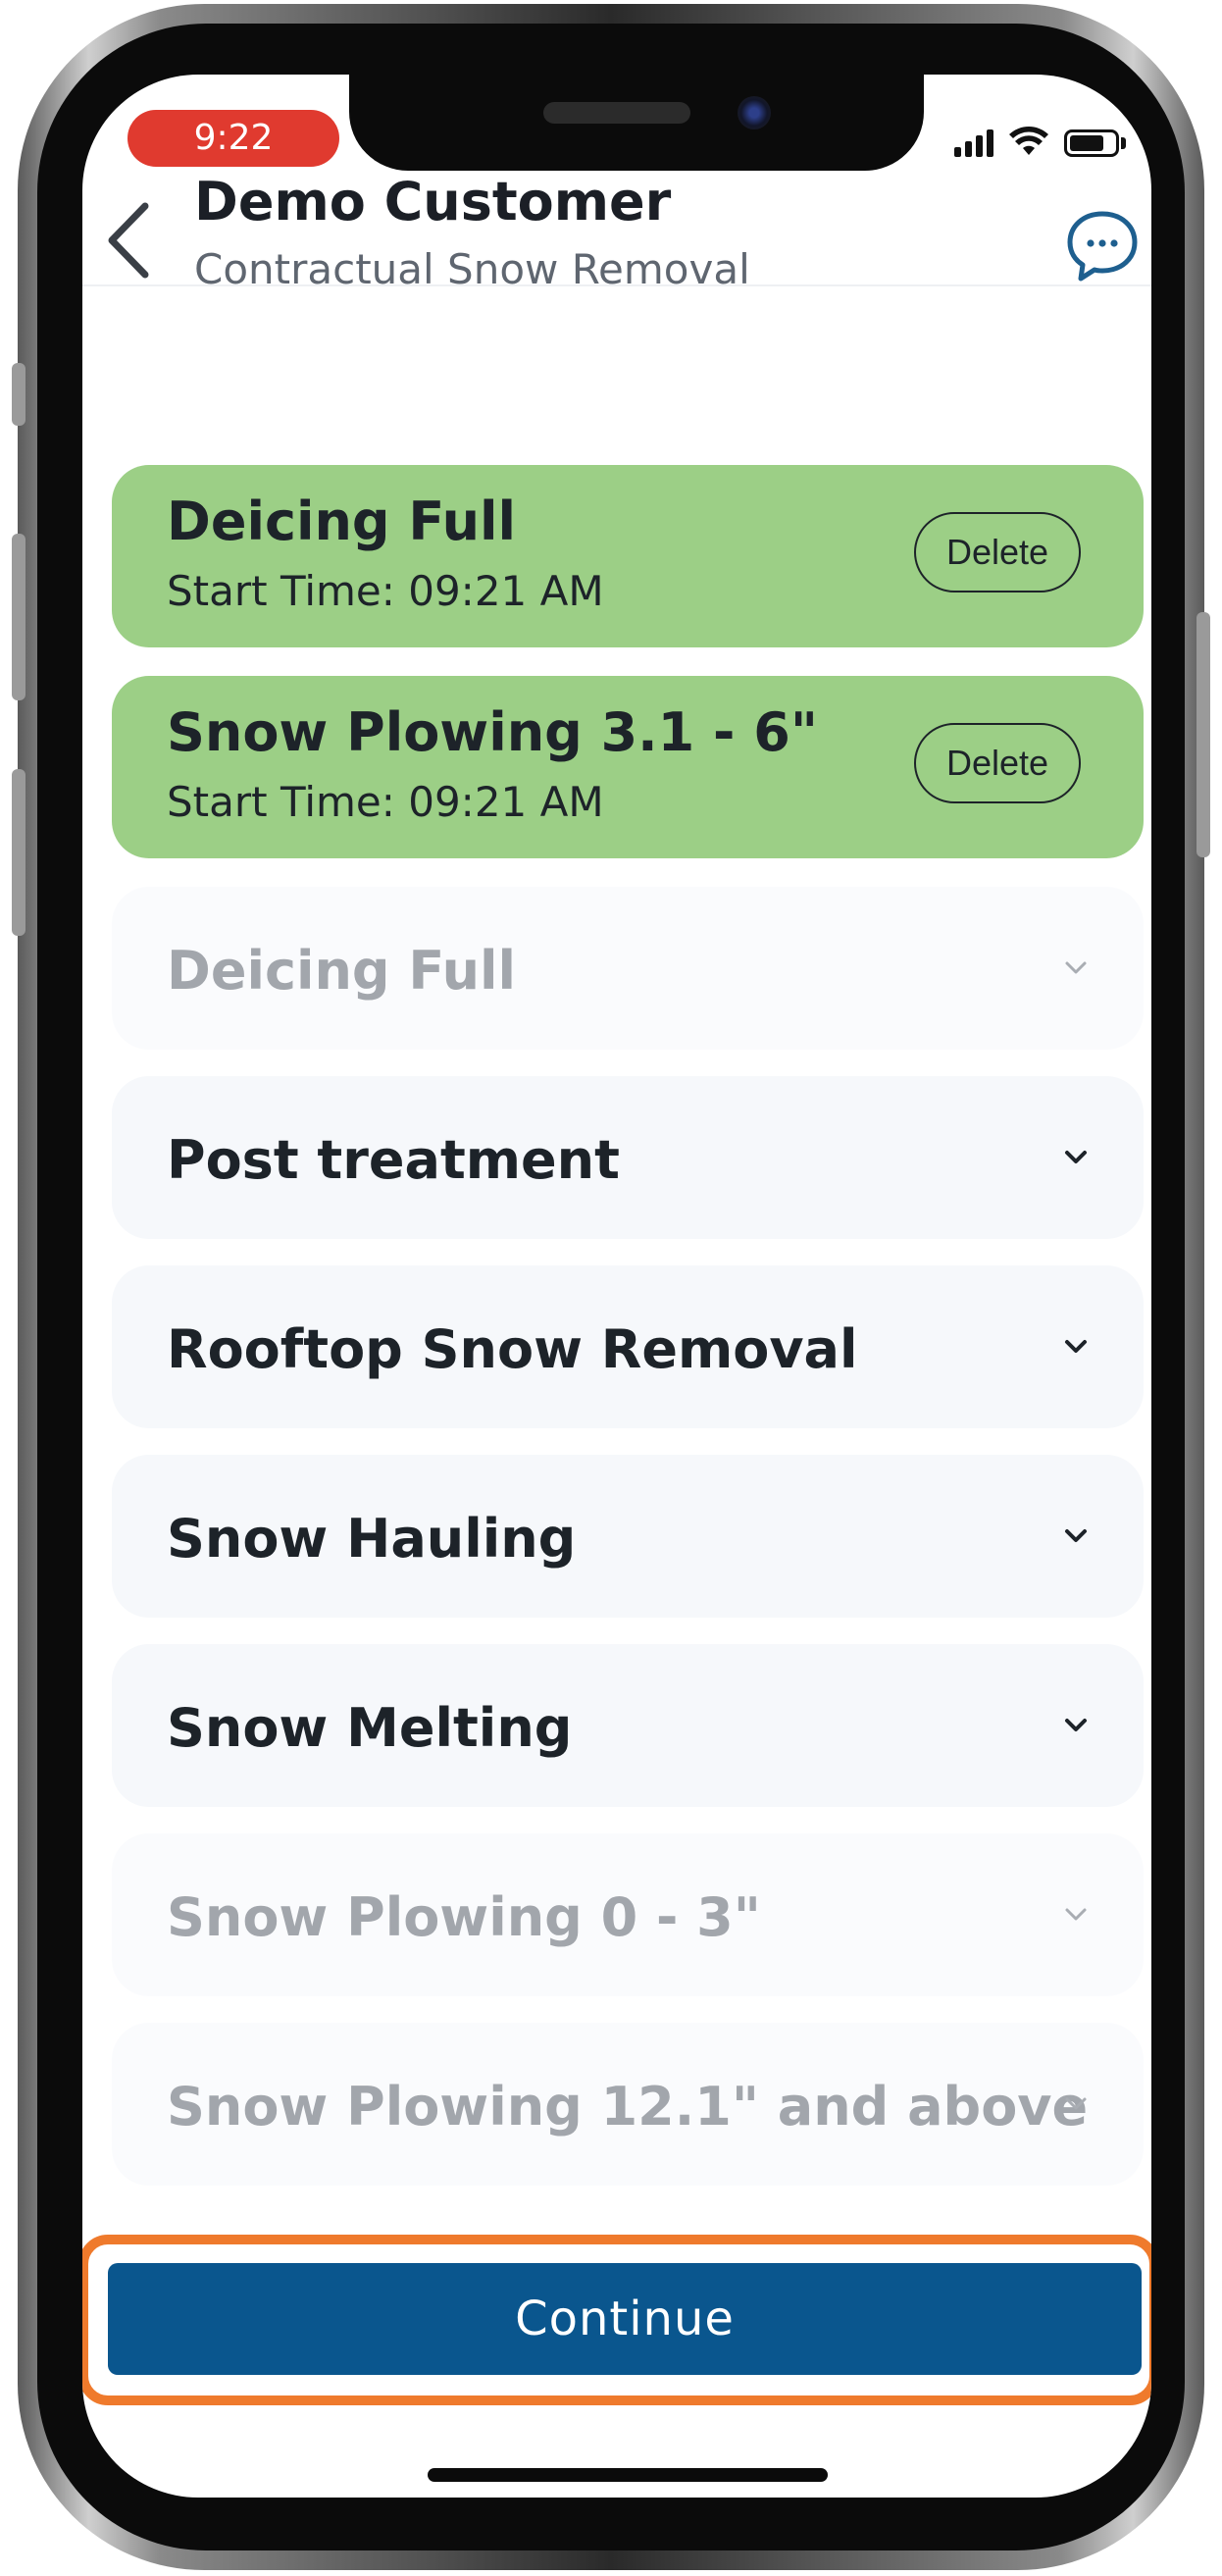 The image size is (1222, 2576). Describe the element at coordinates (513, 1349) in the screenshot. I see `service-row-label: Rooftop Snow Removal` at that location.